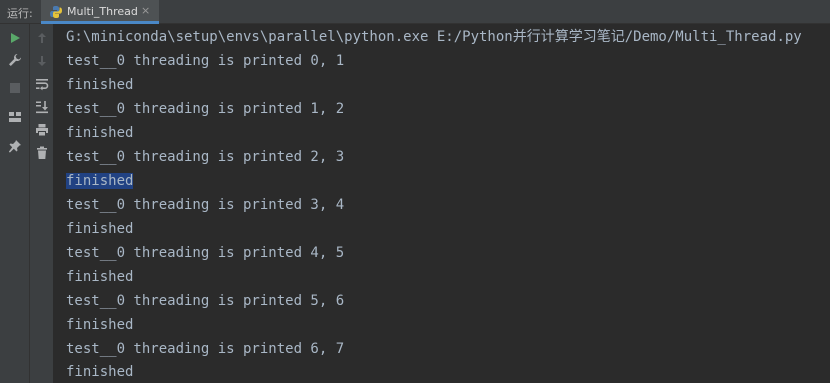 The image size is (830, 383). I want to click on tab-title: Multi_Thread, so click(102, 11).